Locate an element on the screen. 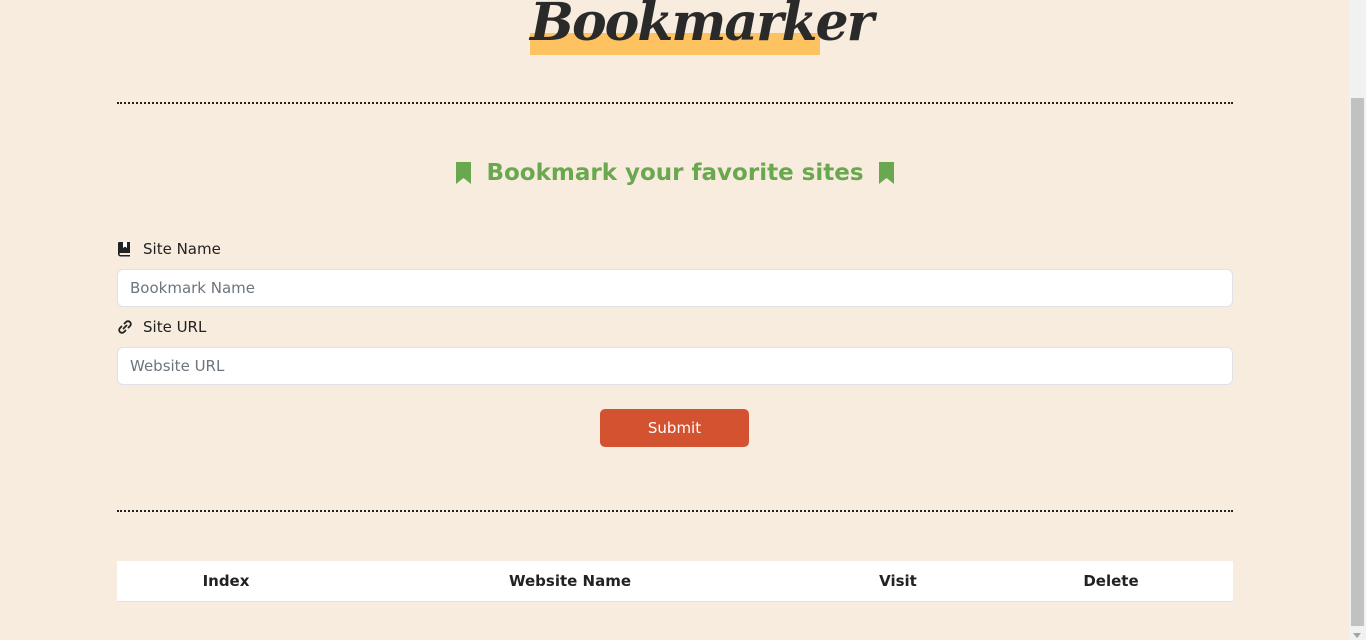 The height and width of the screenshot is (640, 1366). site-name-label: Site Name is located at coordinates (169, 249).